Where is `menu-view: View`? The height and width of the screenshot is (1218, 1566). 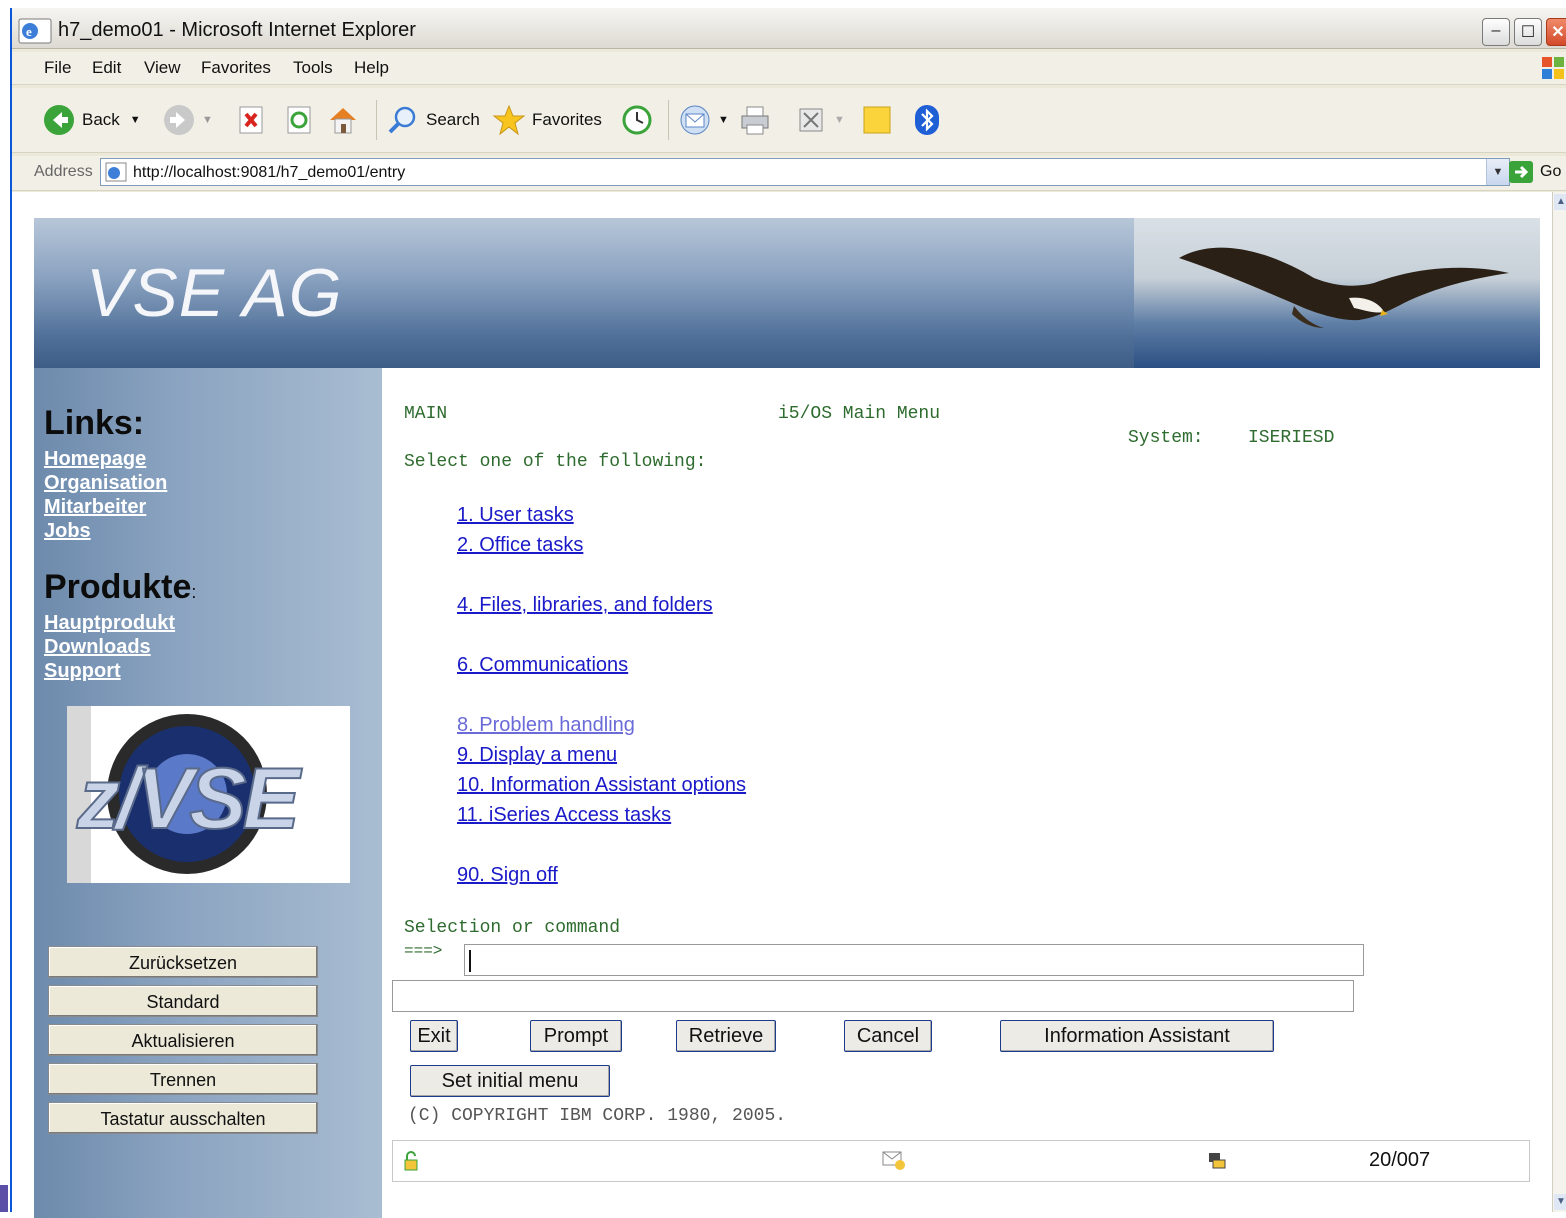 menu-view: View is located at coordinates (162, 68).